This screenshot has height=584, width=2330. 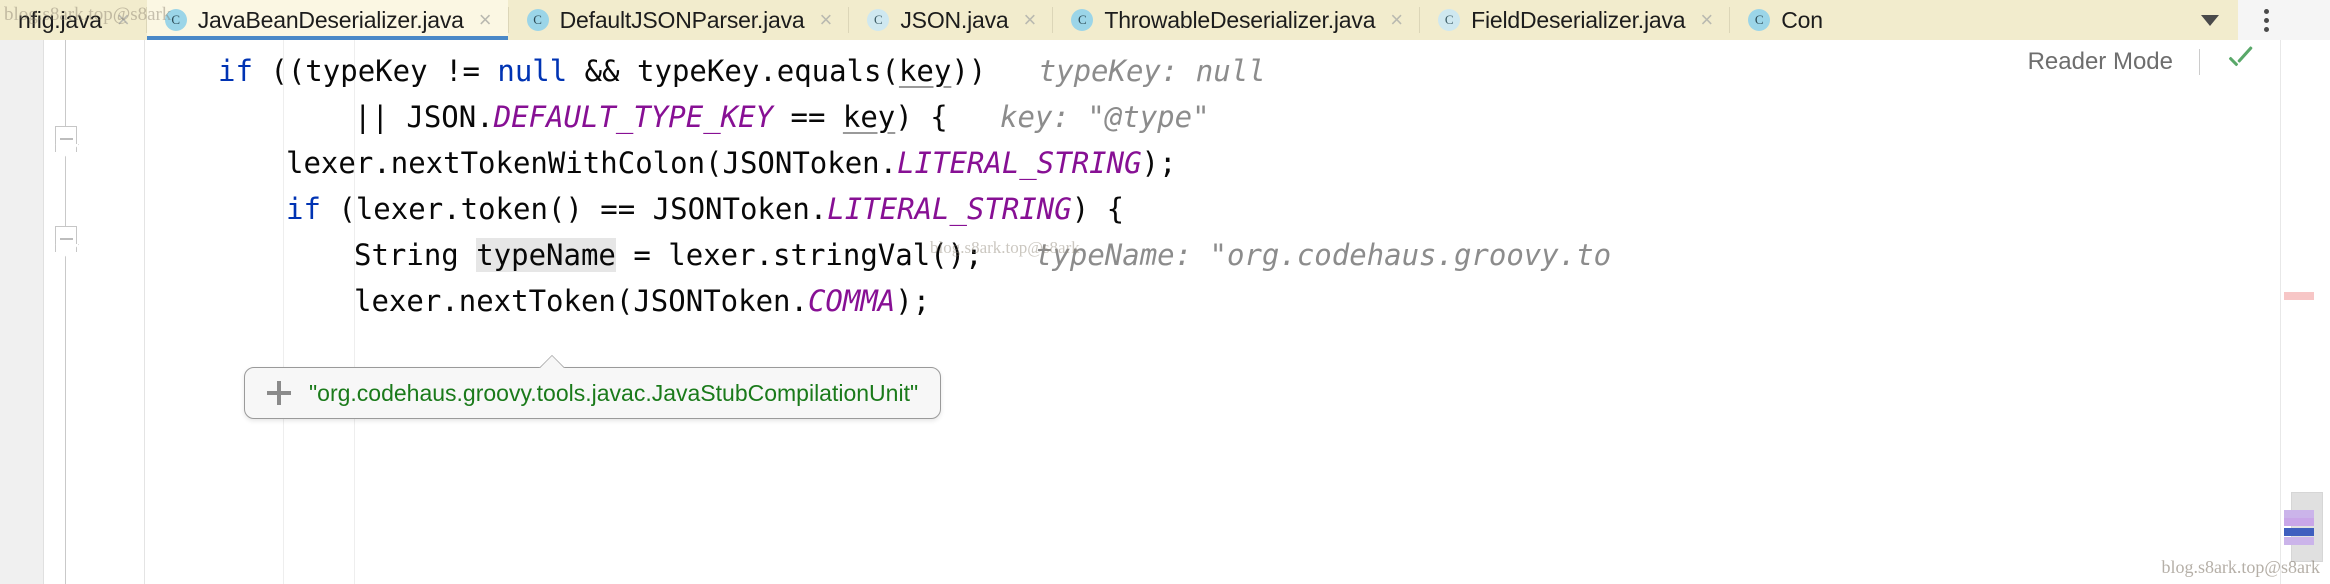 What do you see at coordinates (546, 255) in the screenshot?
I see `code-token: typeName` at bounding box center [546, 255].